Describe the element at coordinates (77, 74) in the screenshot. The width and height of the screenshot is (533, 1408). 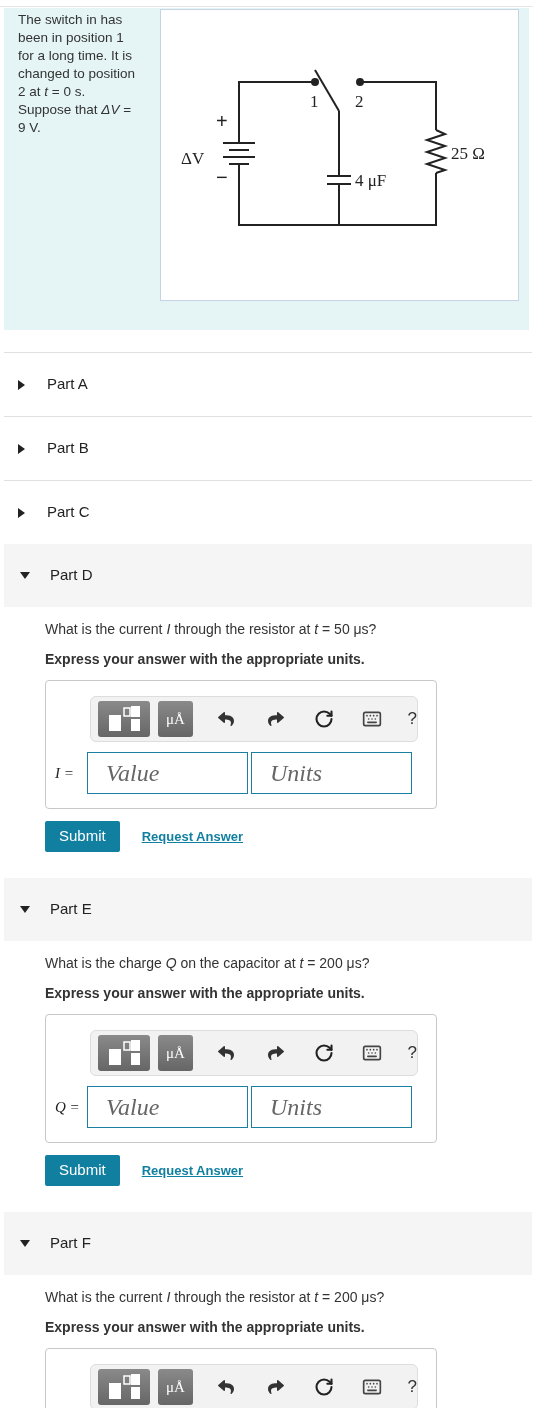
I see `problem-text: The switch in has been in position 1 for a long time. It is changed to position 2 at t = 0 s. Suppose that ΔV = 9 V.` at that location.